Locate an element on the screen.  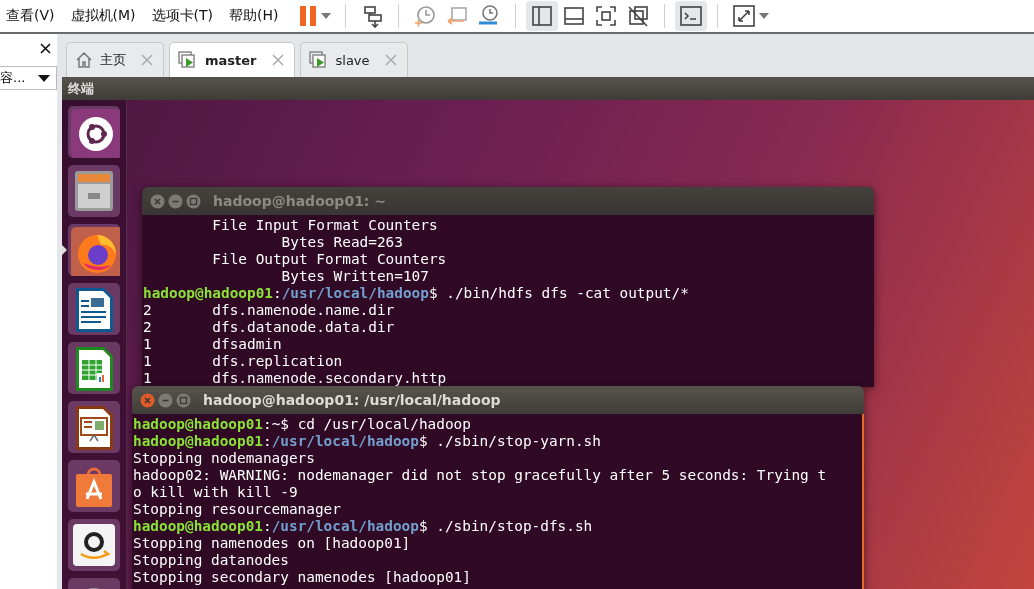
window-title: hadoop@hadoop01: ~ is located at coordinates (300, 201).